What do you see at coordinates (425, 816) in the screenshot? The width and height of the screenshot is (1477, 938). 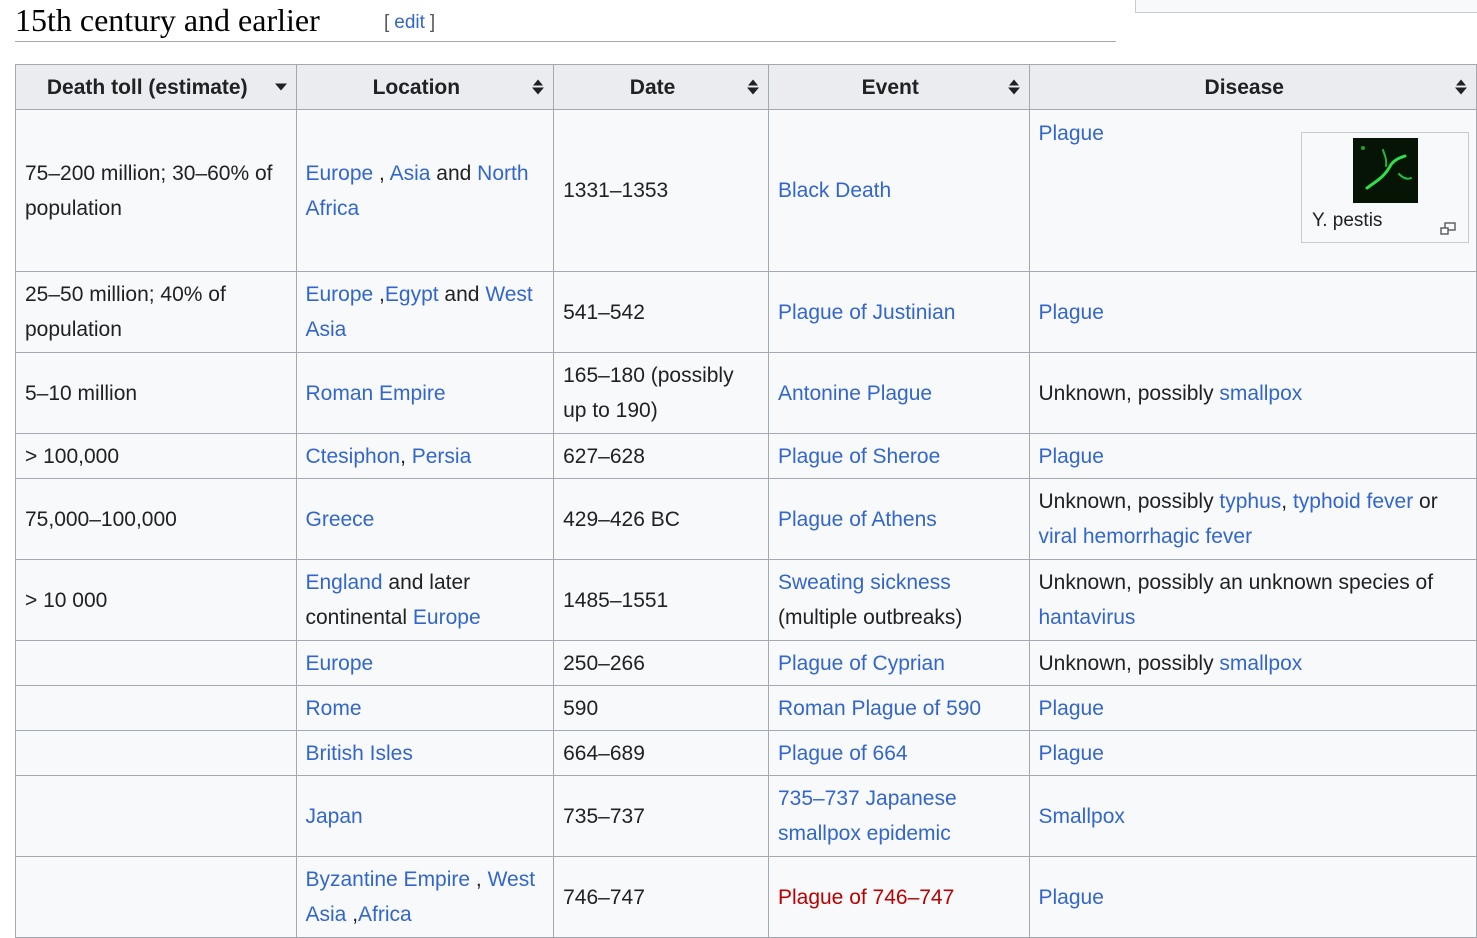 I see `location-cell: Japan` at bounding box center [425, 816].